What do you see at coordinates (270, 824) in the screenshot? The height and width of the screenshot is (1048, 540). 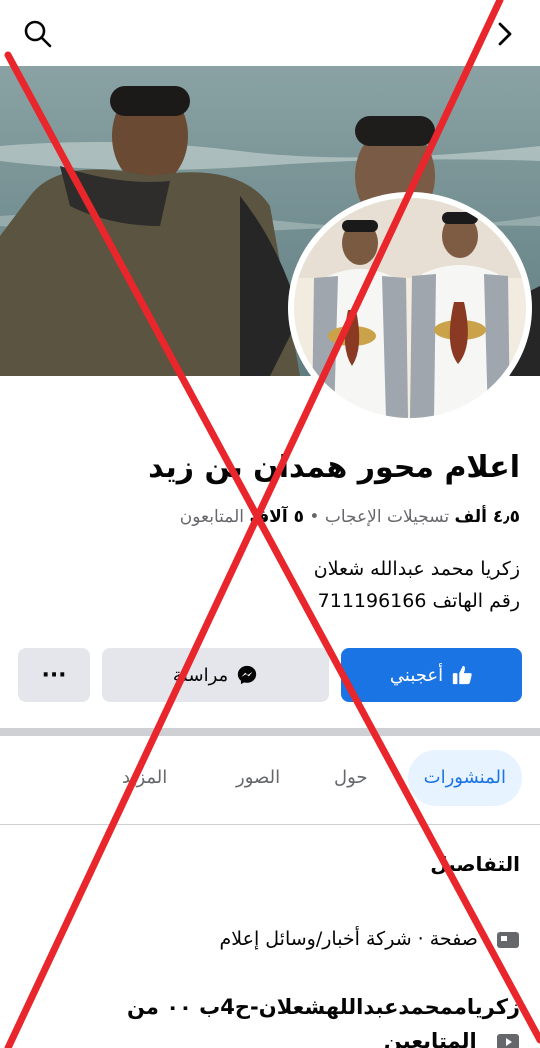 I see `tabs-divider` at bounding box center [270, 824].